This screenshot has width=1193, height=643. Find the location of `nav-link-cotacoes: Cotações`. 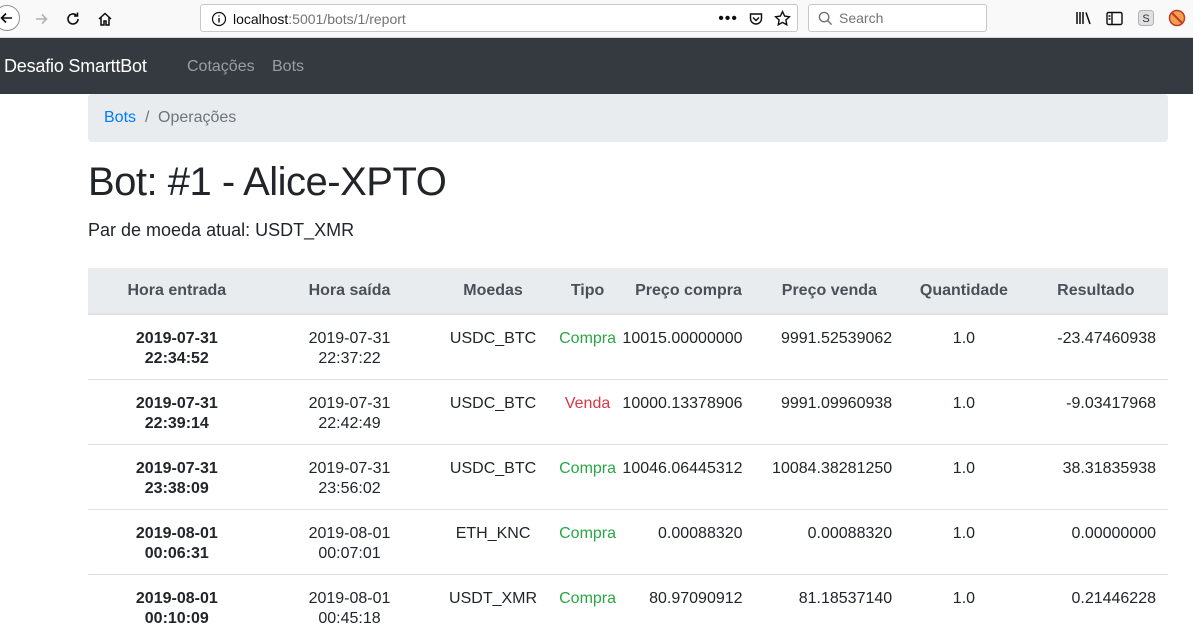

nav-link-cotacoes: Cotações is located at coordinates (221, 67).